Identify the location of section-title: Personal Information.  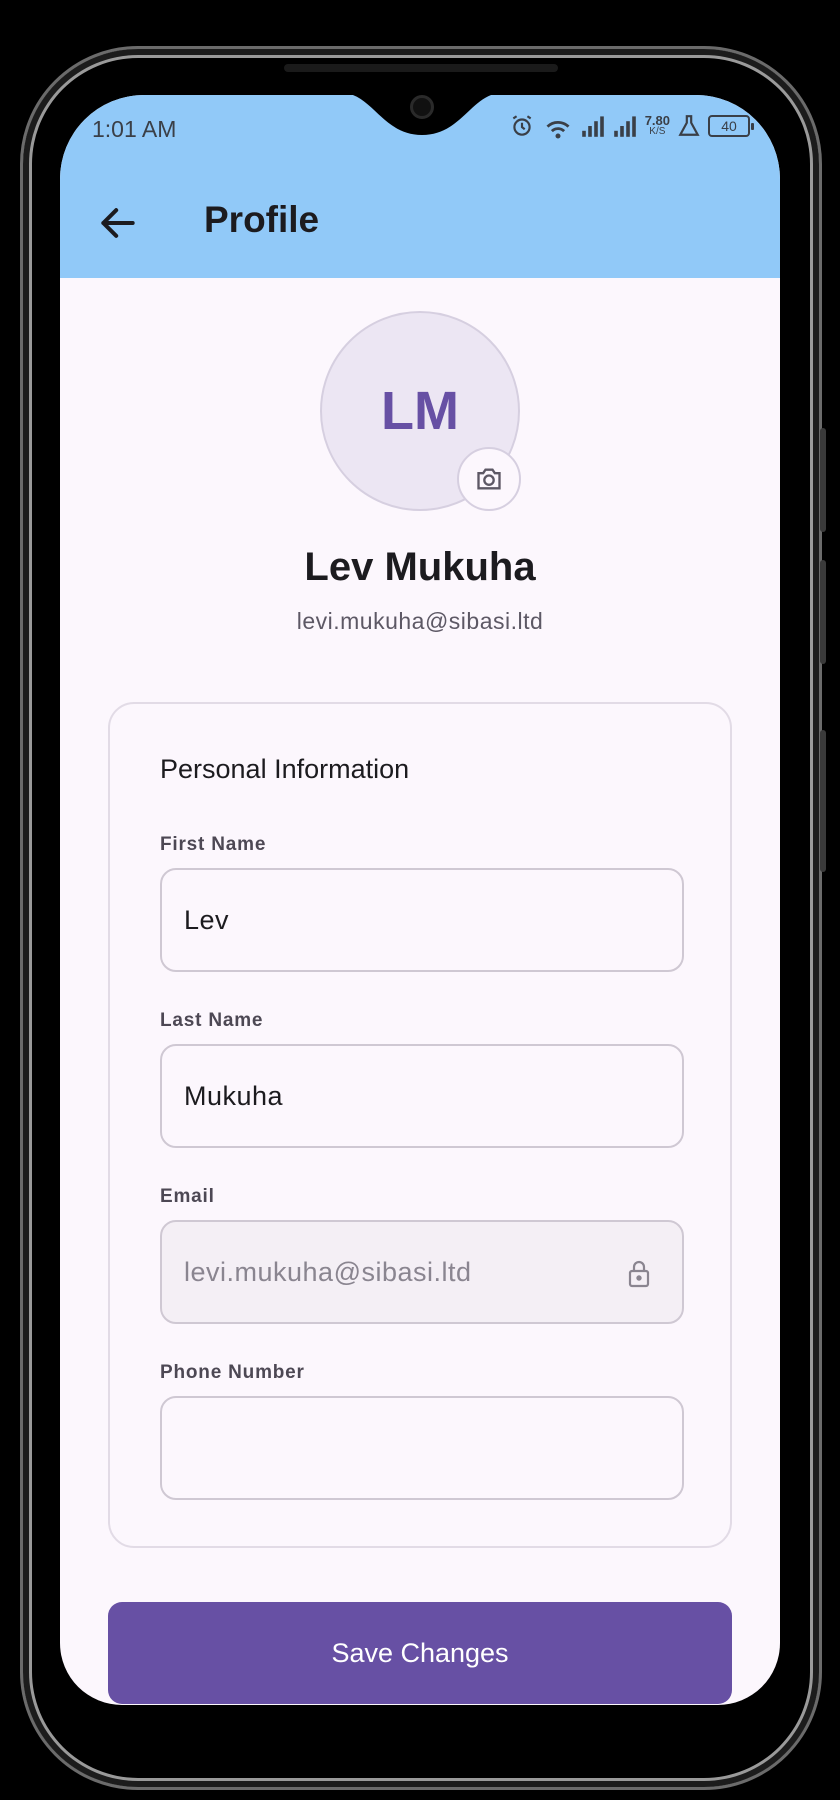
(285, 769).